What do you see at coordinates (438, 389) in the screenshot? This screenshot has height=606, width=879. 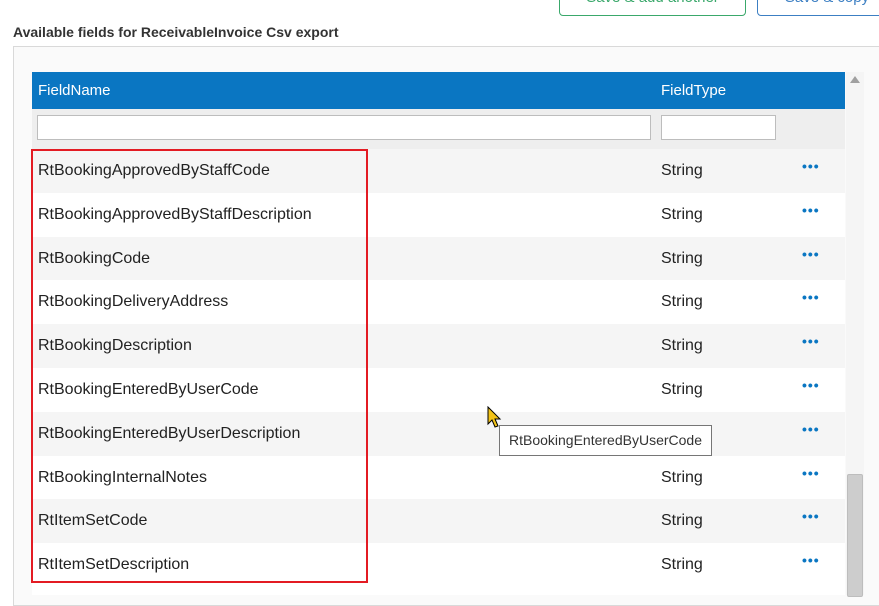 I see `table-row: RtBookingEnteredByUserCode String •••` at bounding box center [438, 389].